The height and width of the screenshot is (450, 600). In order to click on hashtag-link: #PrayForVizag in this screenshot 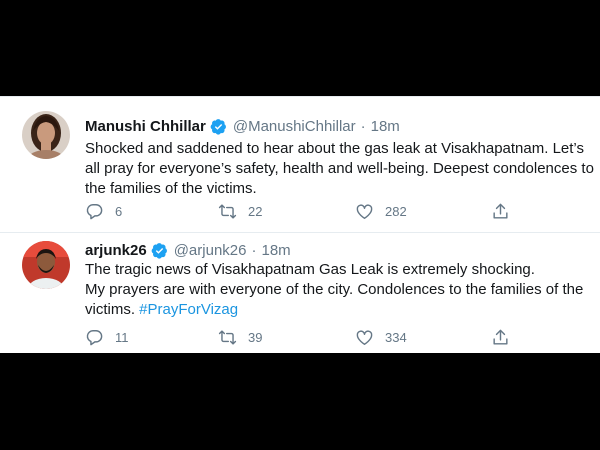, I will do `click(188, 309)`.